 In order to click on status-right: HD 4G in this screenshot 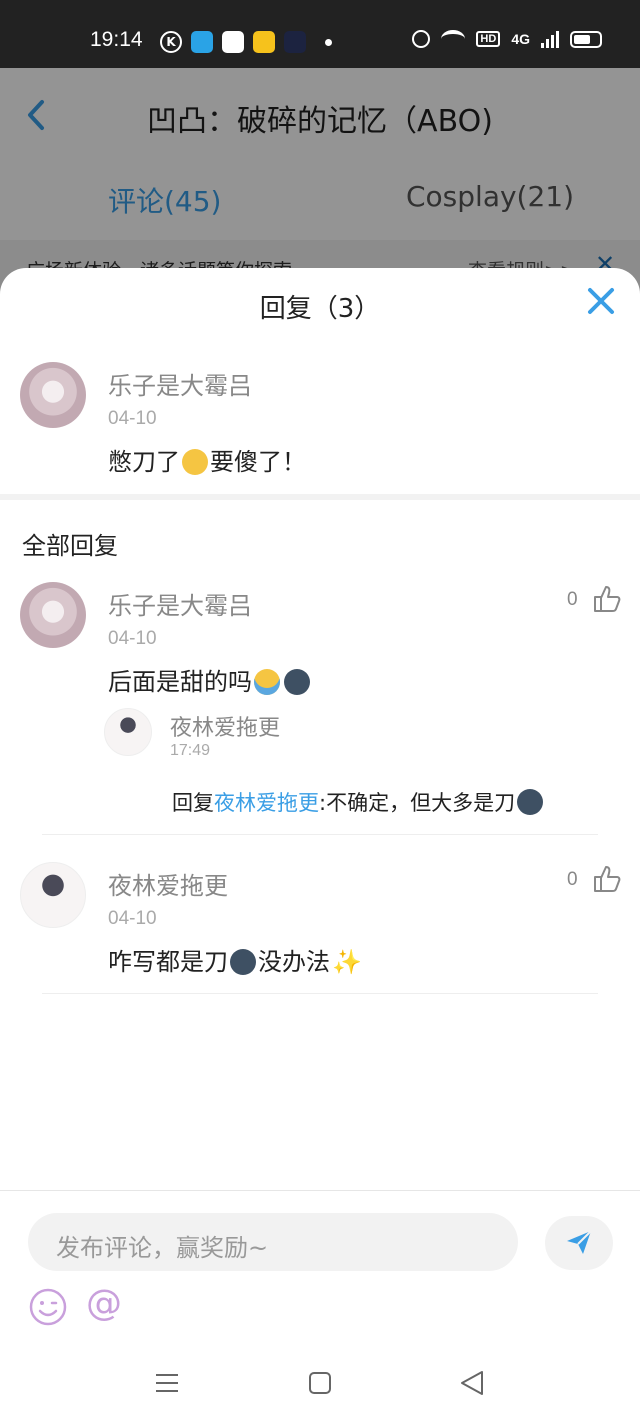, I will do `click(507, 39)`.